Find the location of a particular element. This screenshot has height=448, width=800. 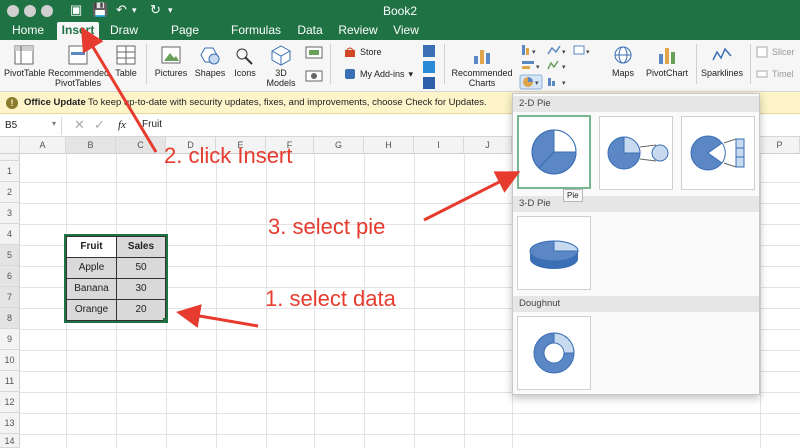

slicer-button: Slicer is located at coordinates (775, 52).